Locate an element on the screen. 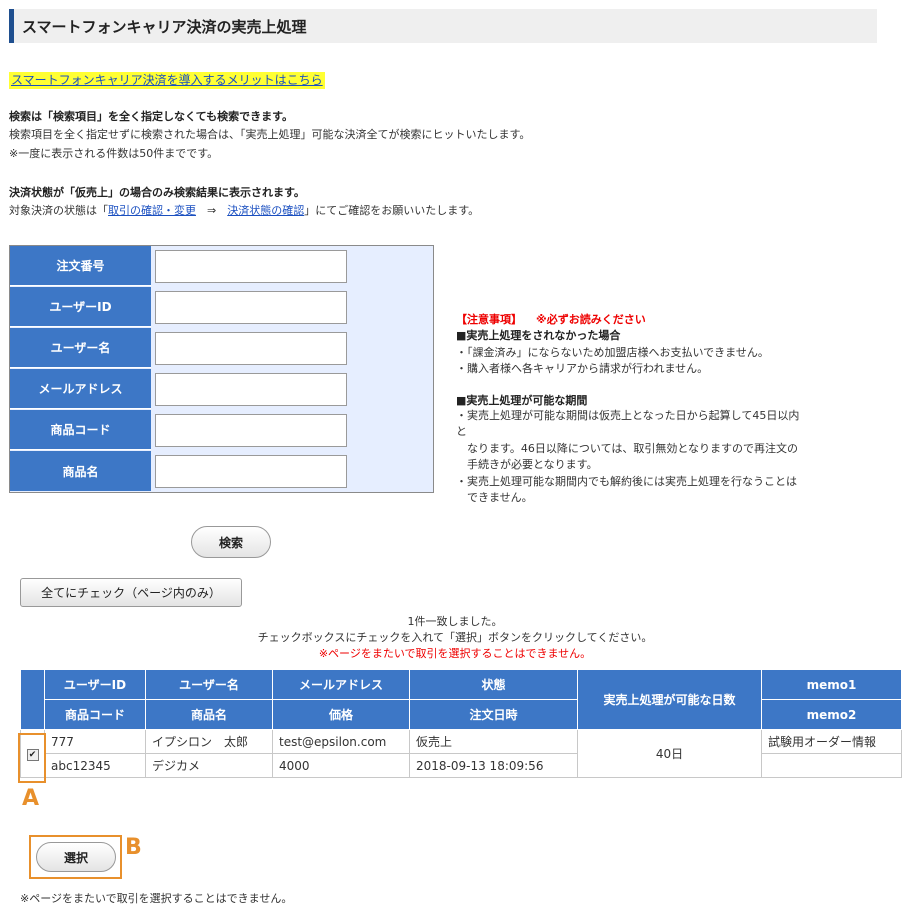 This screenshot has width=910, height=920. notes-section2-title: ■実売上処理が可能な期間 is located at coordinates (522, 400).